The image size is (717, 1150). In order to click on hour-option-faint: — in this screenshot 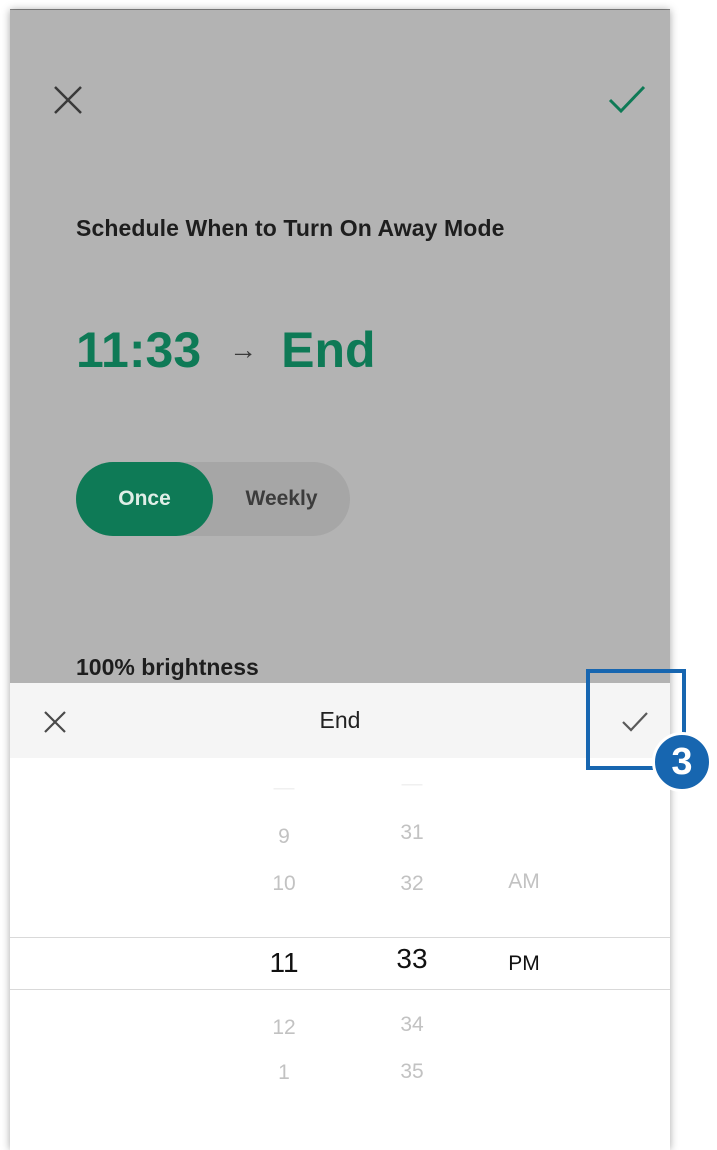, I will do `click(284, 787)`.